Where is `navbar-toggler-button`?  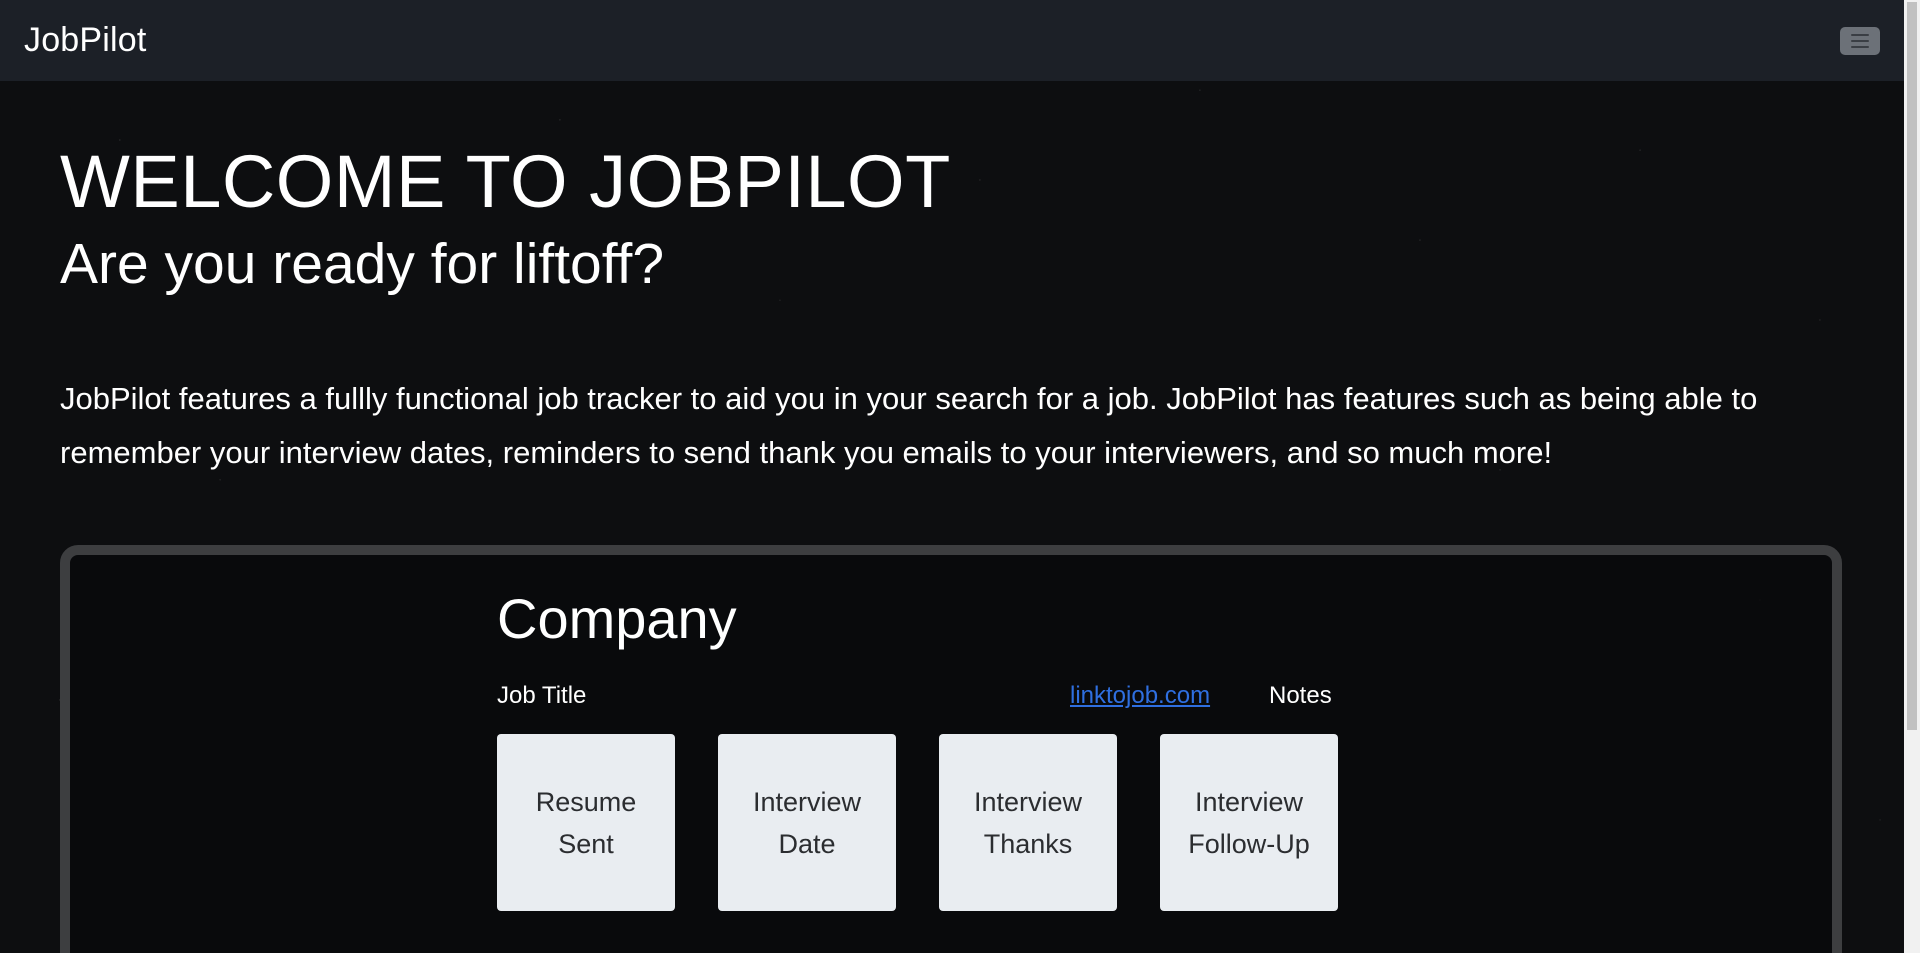 navbar-toggler-button is located at coordinates (1860, 40).